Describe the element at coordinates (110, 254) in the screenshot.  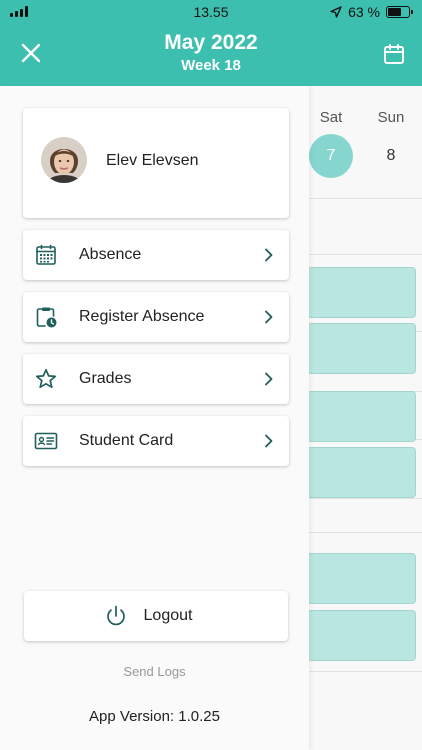
I see `menu-item-label: Absence` at that location.